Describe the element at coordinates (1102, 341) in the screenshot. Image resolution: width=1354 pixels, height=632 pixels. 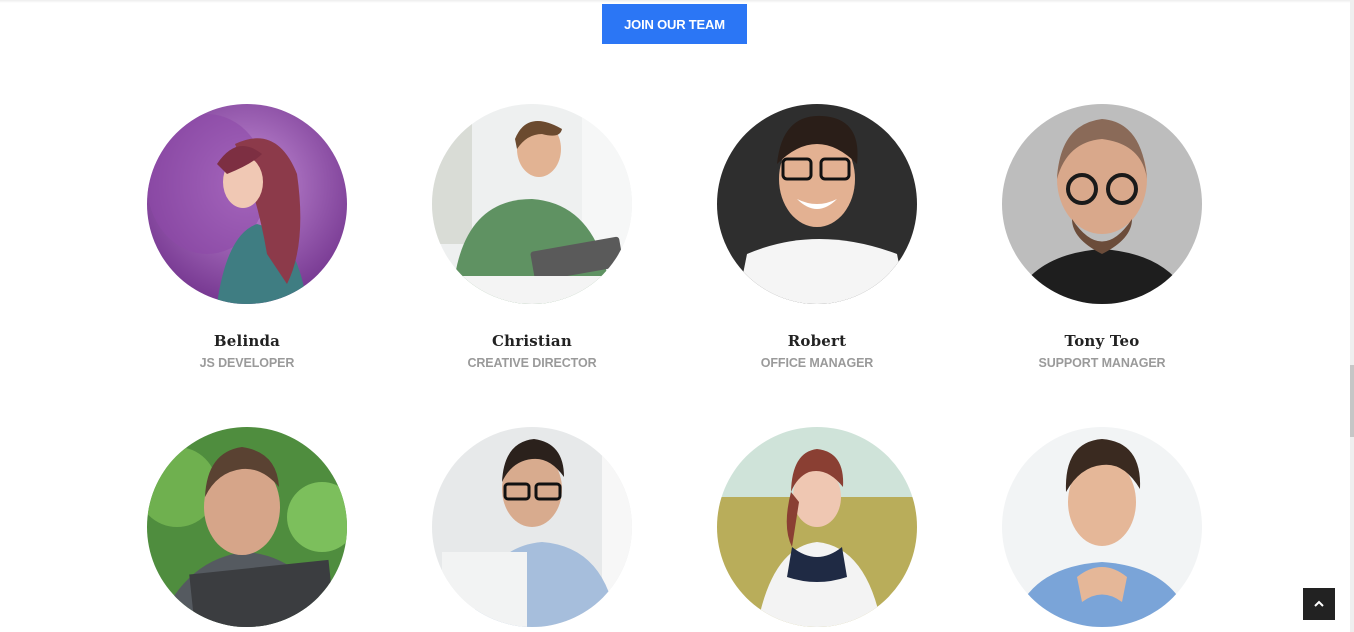
I see `member-name: Tony Teo` at that location.